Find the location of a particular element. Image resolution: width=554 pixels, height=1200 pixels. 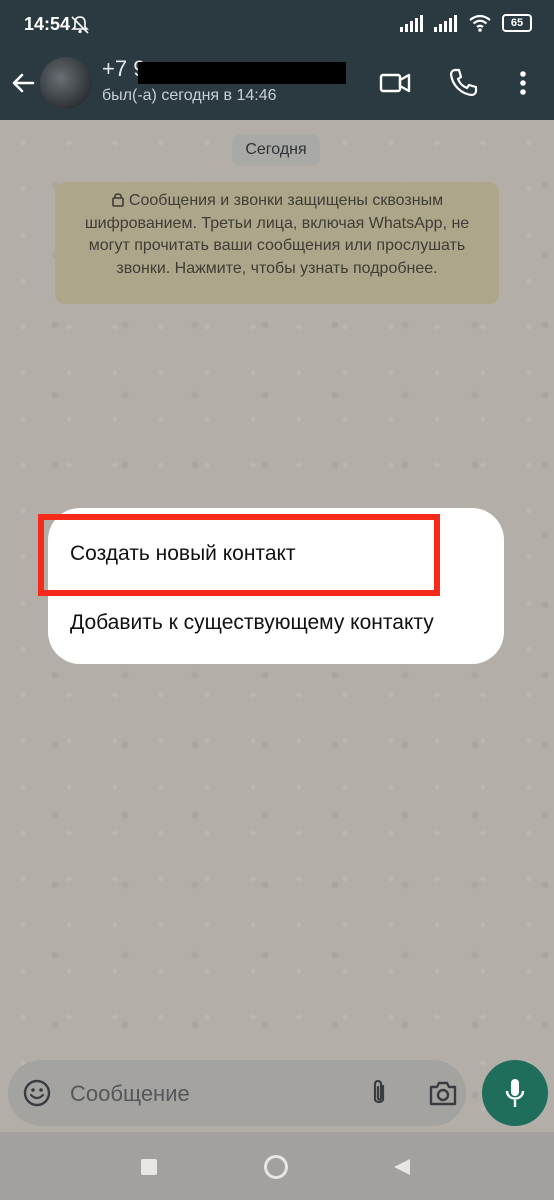

mic-button is located at coordinates (515, 1093).